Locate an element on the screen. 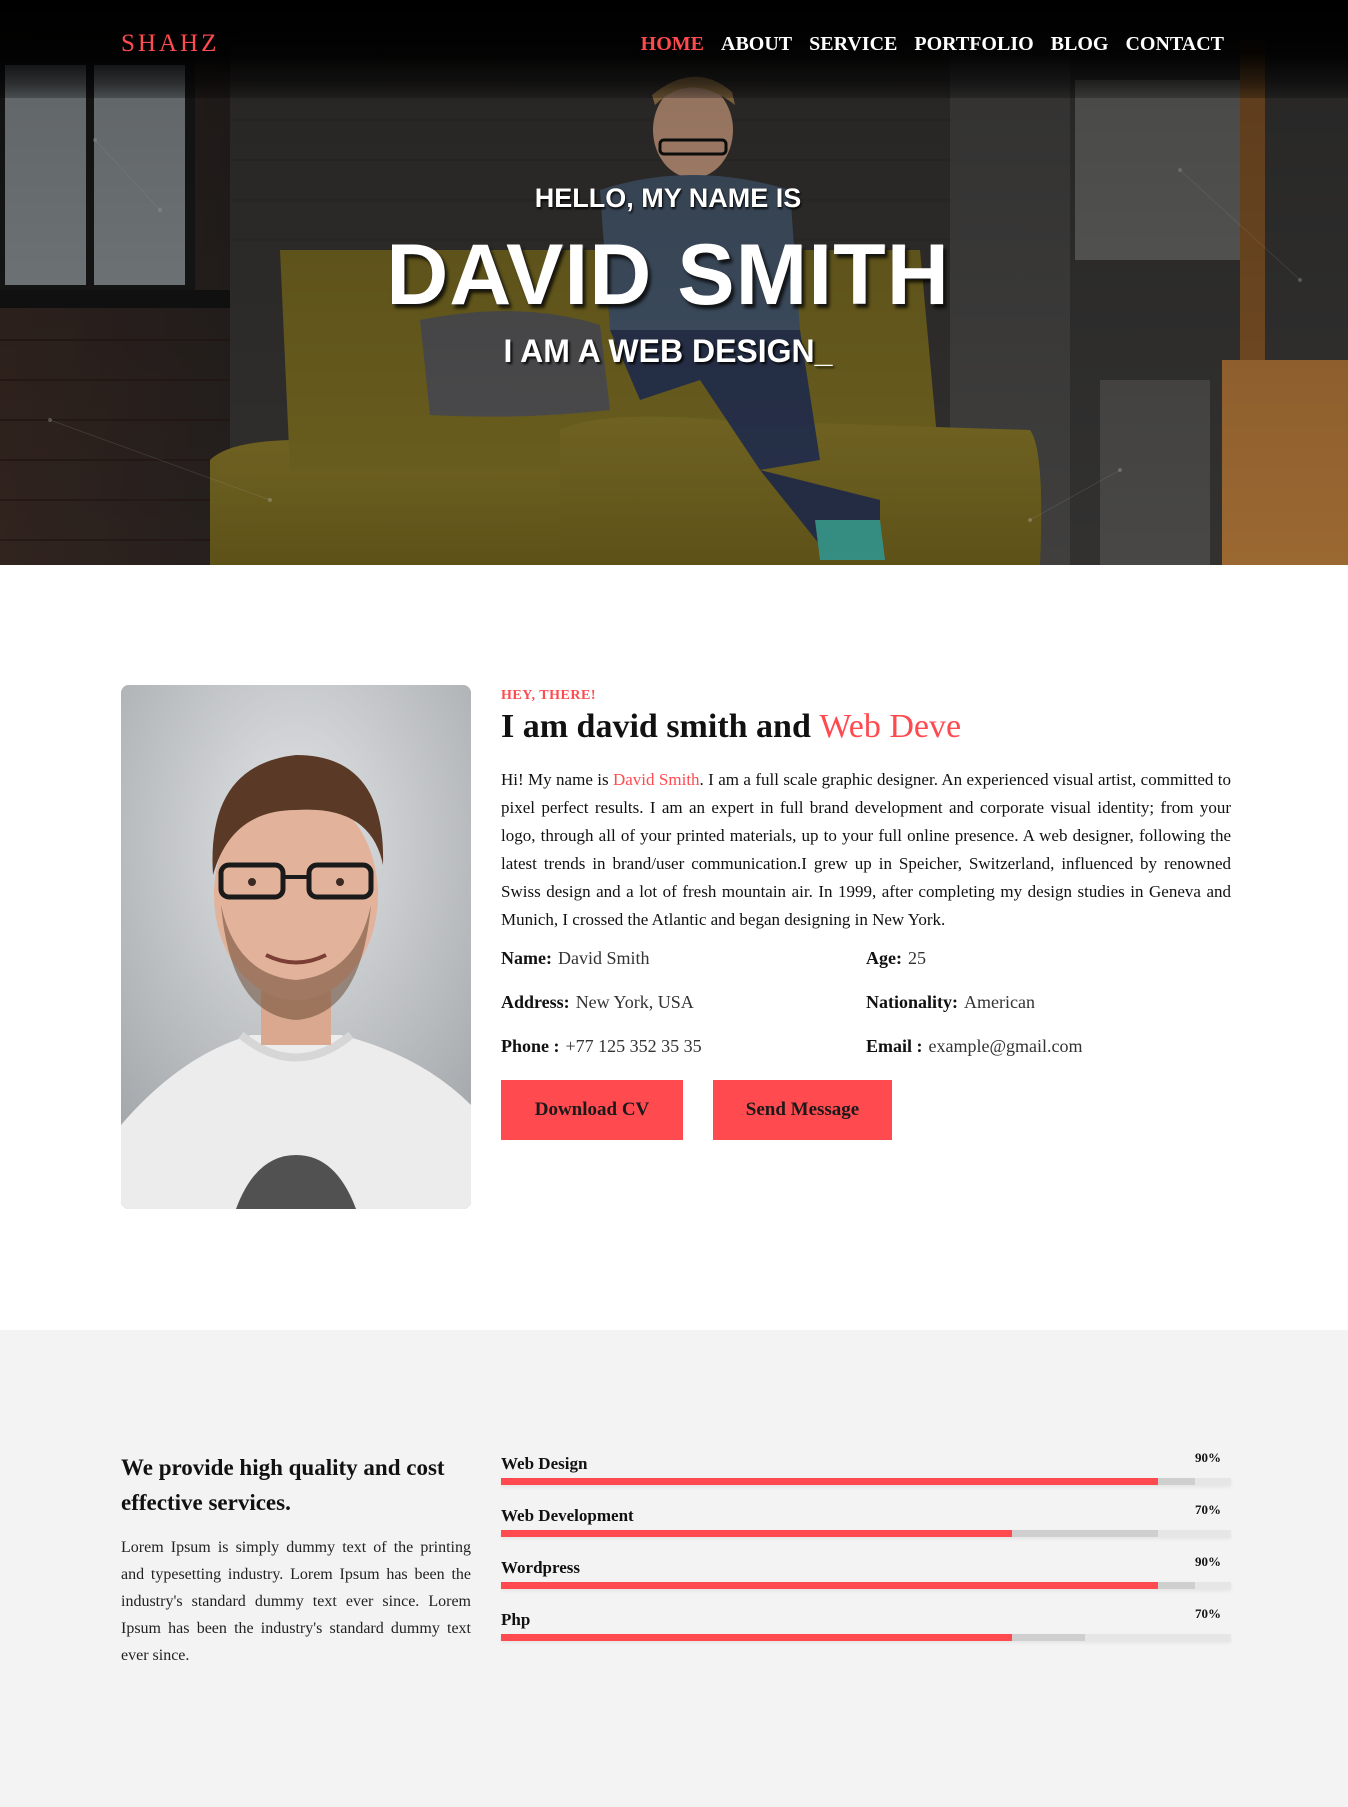  nav-home: HOME is located at coordinates (672, 44).